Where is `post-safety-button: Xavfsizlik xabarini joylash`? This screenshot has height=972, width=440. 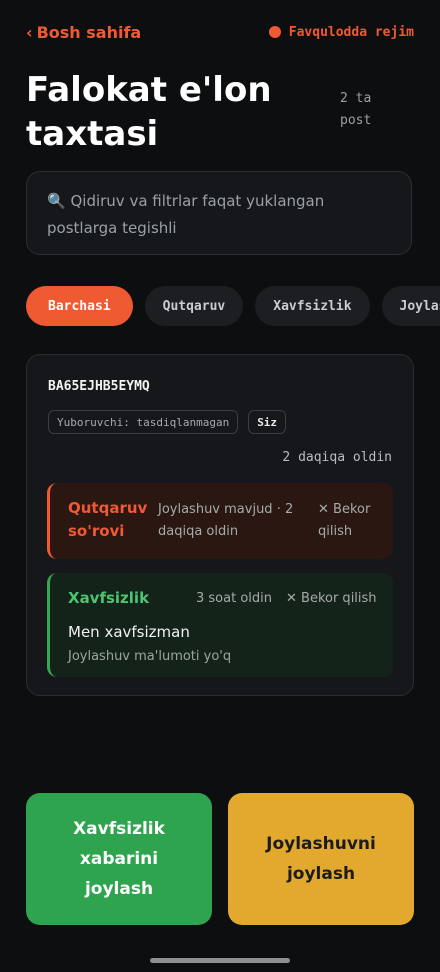 post-safety-button: Xavfsizlik xabarini joylash is located at coordinates (119, 859).